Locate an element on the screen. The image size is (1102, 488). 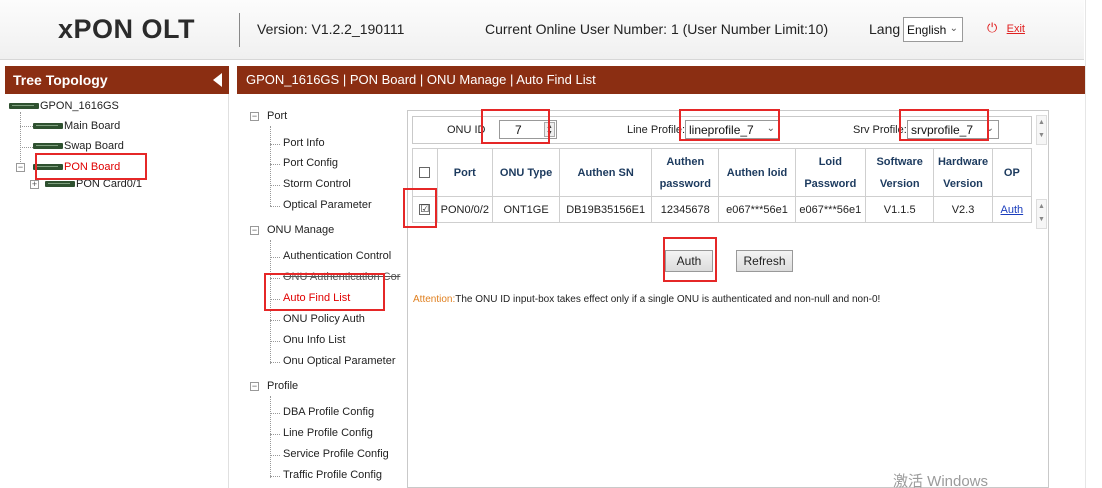
col-authen-loid: Authen loid is located at coordinates (757, 172).